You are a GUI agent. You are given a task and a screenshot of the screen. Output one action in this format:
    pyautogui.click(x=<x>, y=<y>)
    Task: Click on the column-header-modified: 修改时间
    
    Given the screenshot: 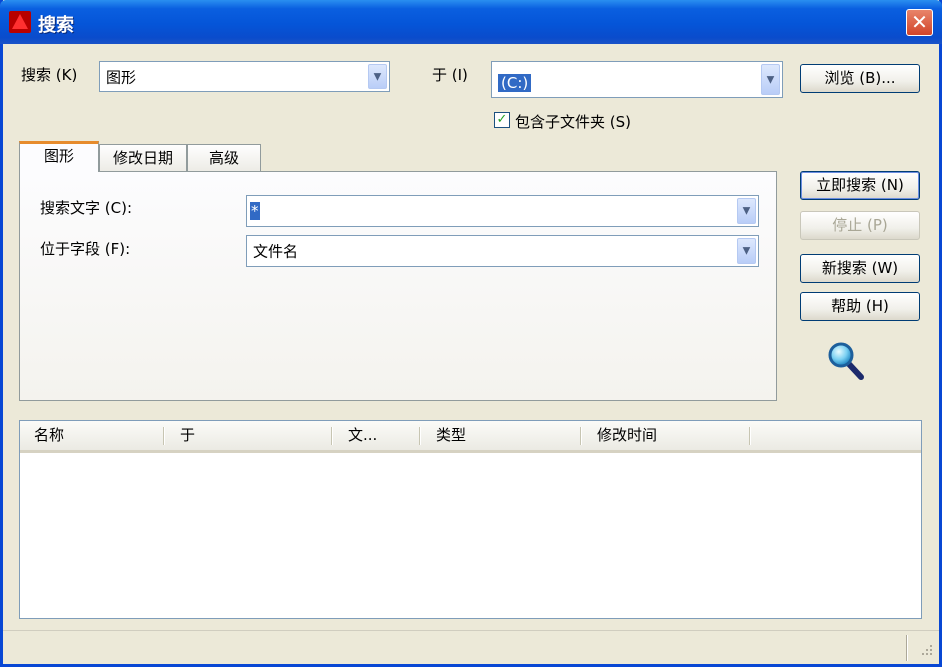 What is the action you would take?
    pyautogui.click(x=627, y=435)
    